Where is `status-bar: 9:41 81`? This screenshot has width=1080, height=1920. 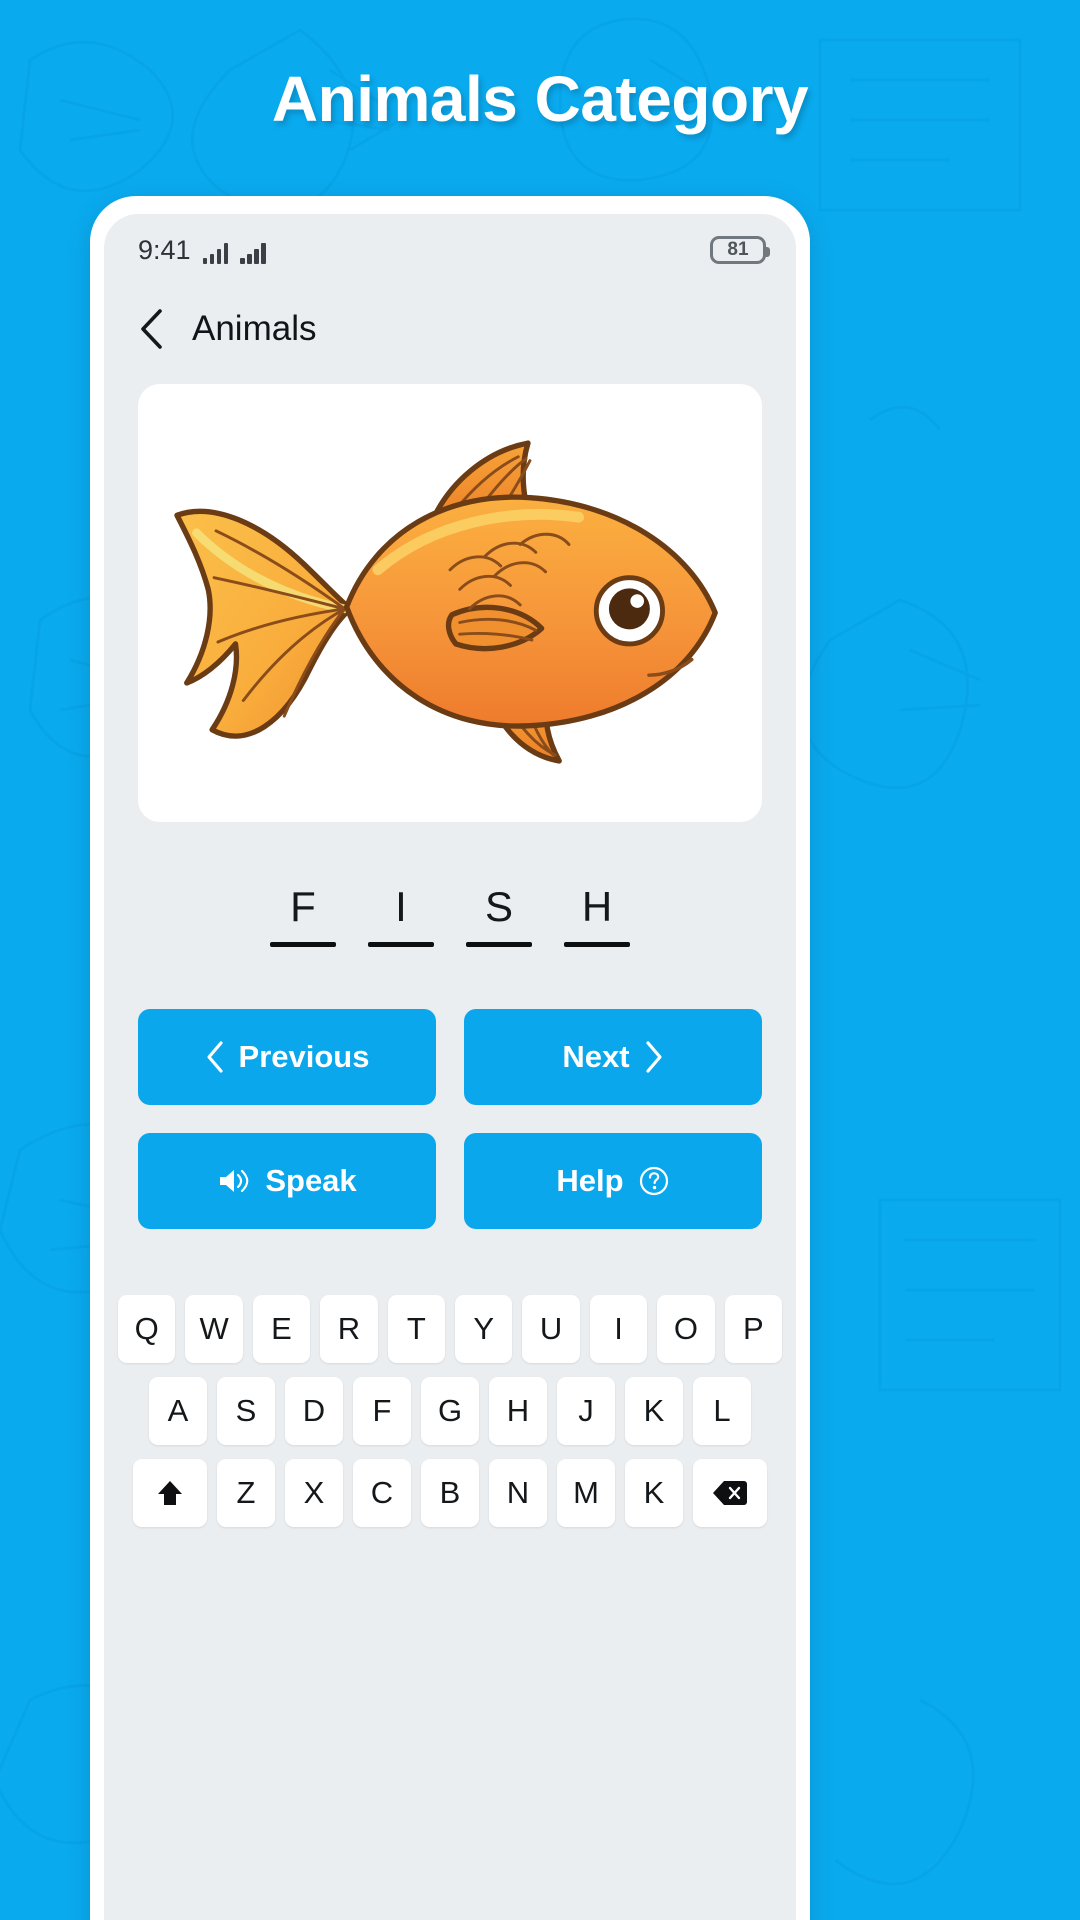 status-bar: 9:41 81 is located at coordinates (450, 250).